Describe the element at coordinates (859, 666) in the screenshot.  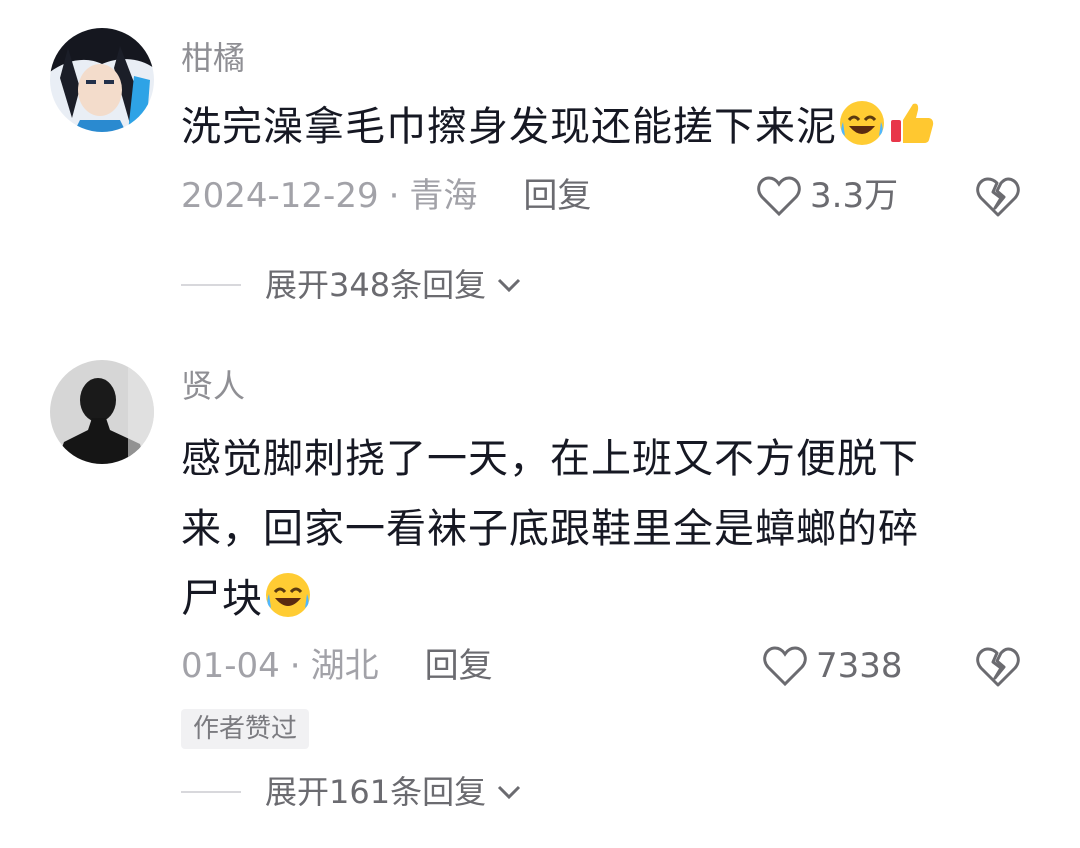
I see `like-count: 7338` at that location.